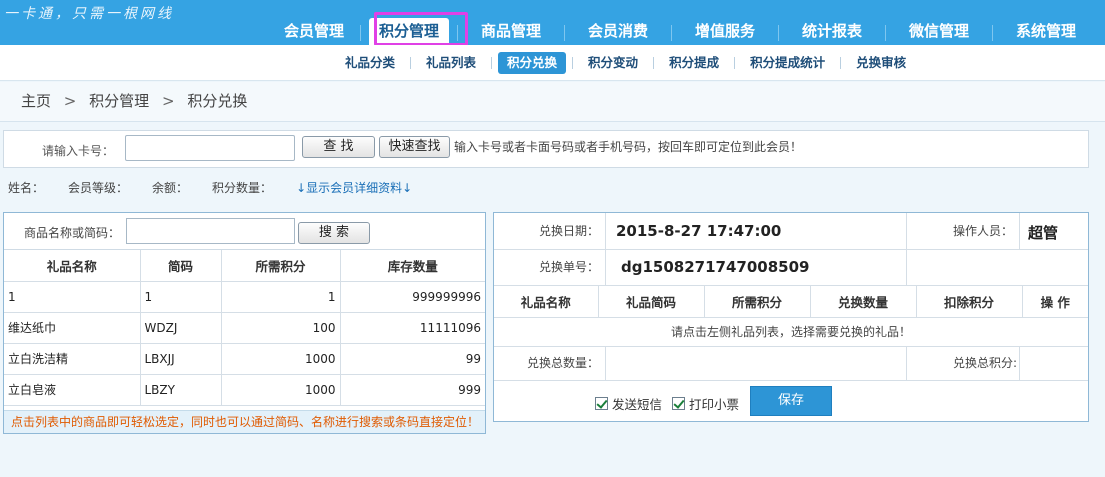 The width and height of the screenshot is (1105, 477). Describe the element at coordinates (532, 63) in the screenshot. I see `subnav-points-exchange: 积分兑换` at that location.